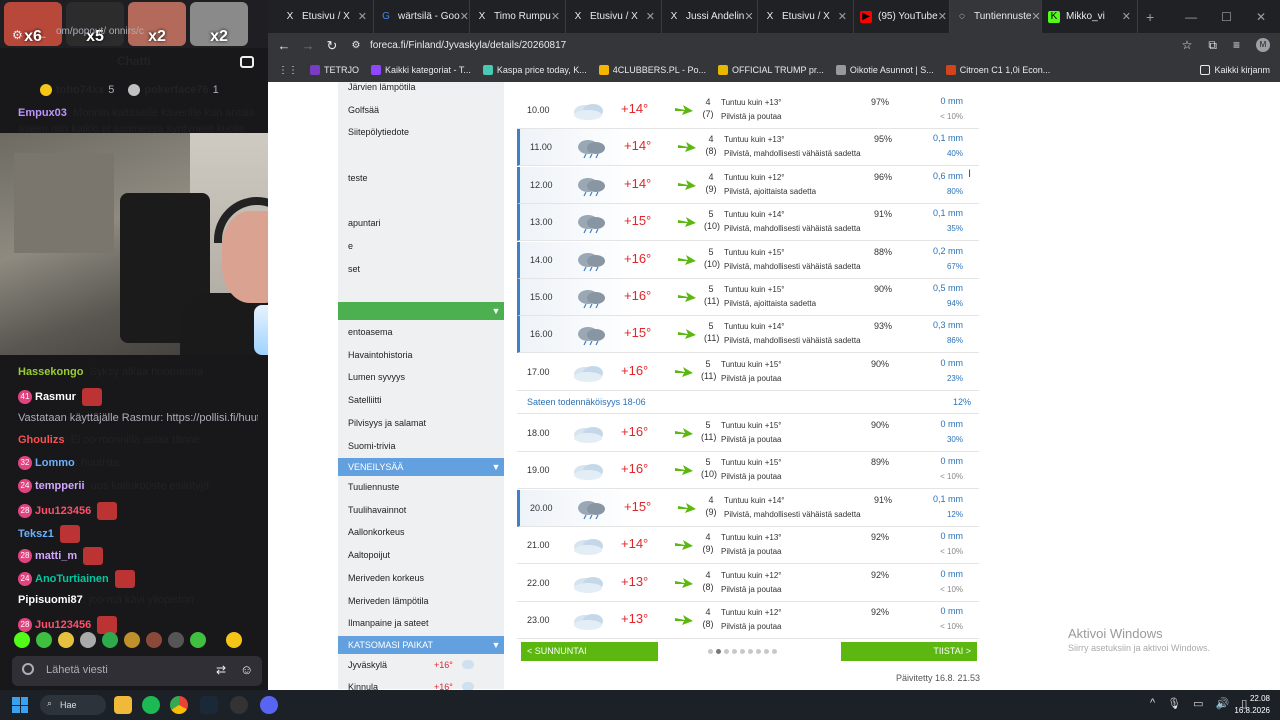 This screenshot has width=1280, height=720. Describe the element at coordinates (41, 440) in the screenshot. I see `chat-username: Ghoulizs` at that location.